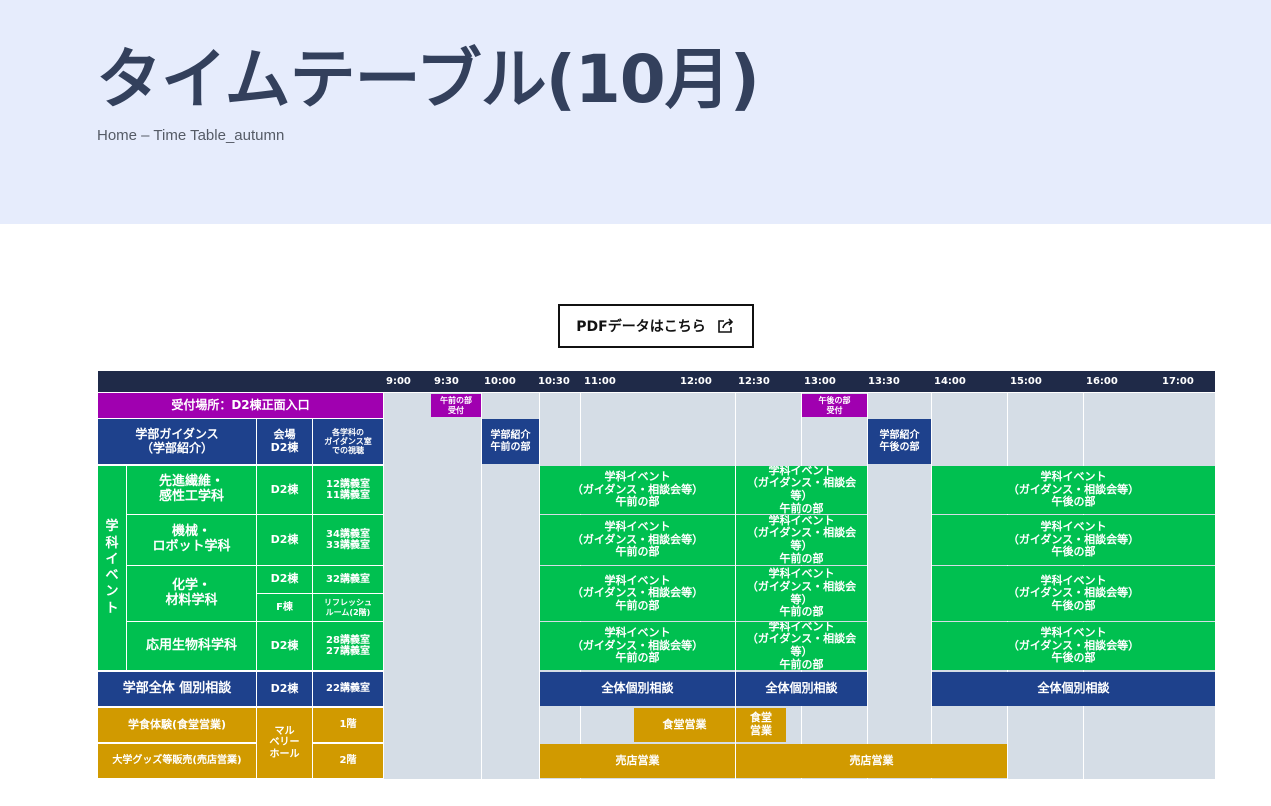  What do you see at coordinates (348, 540) in the screenshot?
I see `department-room: 34講義室 33講義室` at bounding box center [348, 540].